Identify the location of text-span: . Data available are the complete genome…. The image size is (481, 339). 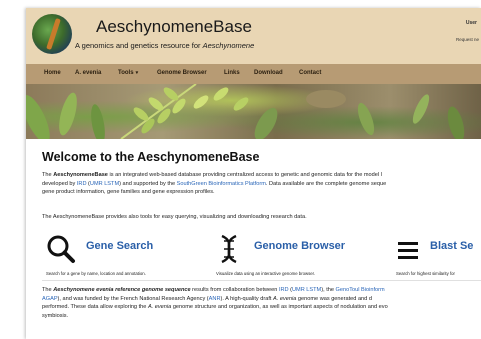
(326, 183).